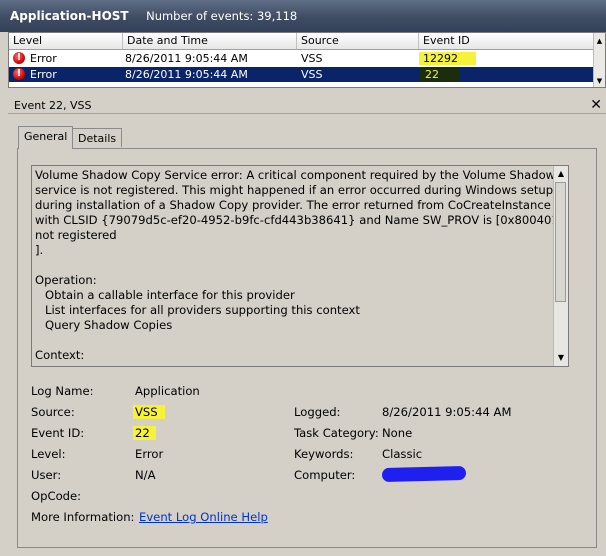 This screenshot has width=606, height=556. I want to click on log-name-title: Application-HOST, so click(69, 16).